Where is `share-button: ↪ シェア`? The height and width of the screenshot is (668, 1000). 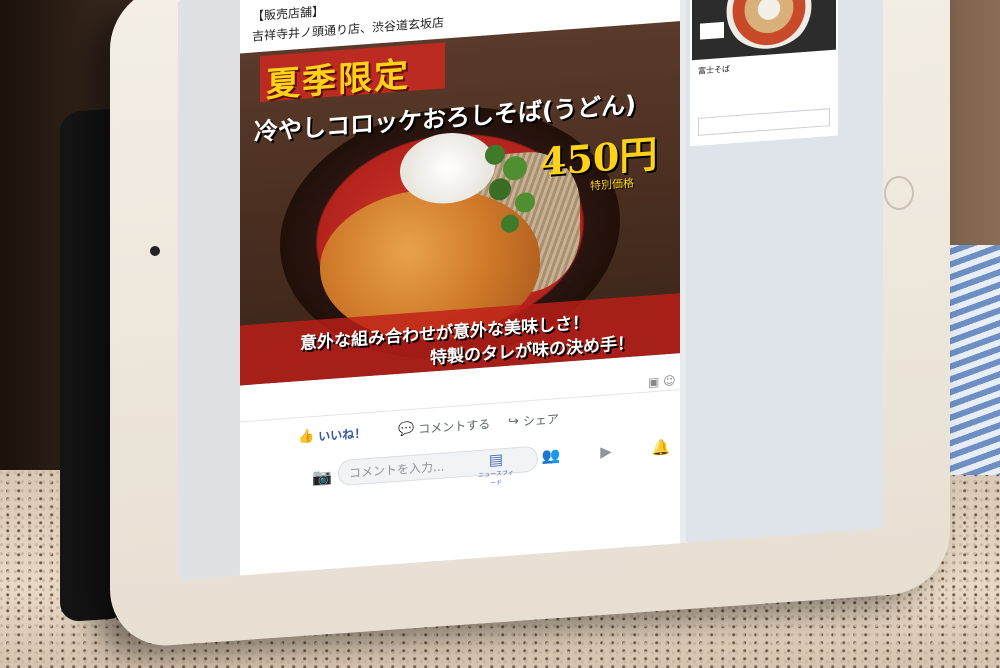
share-button: ↪ シェア is located at coordinates (533, 420).